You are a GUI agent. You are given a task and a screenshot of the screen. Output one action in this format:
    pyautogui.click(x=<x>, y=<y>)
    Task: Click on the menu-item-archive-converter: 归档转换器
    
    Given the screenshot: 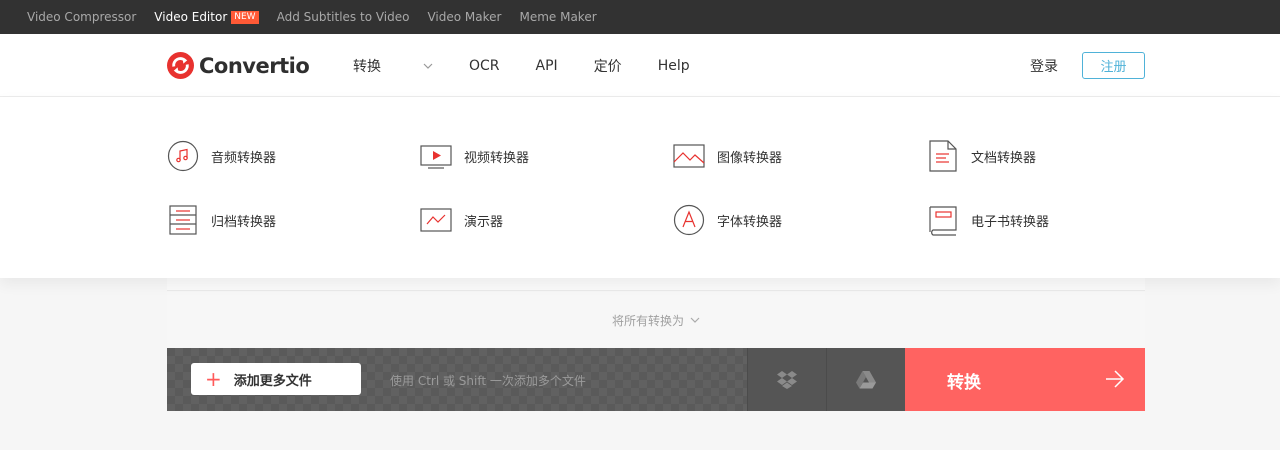 What is the action you would take?
    pyautogui.click(x=221, y=220)
    